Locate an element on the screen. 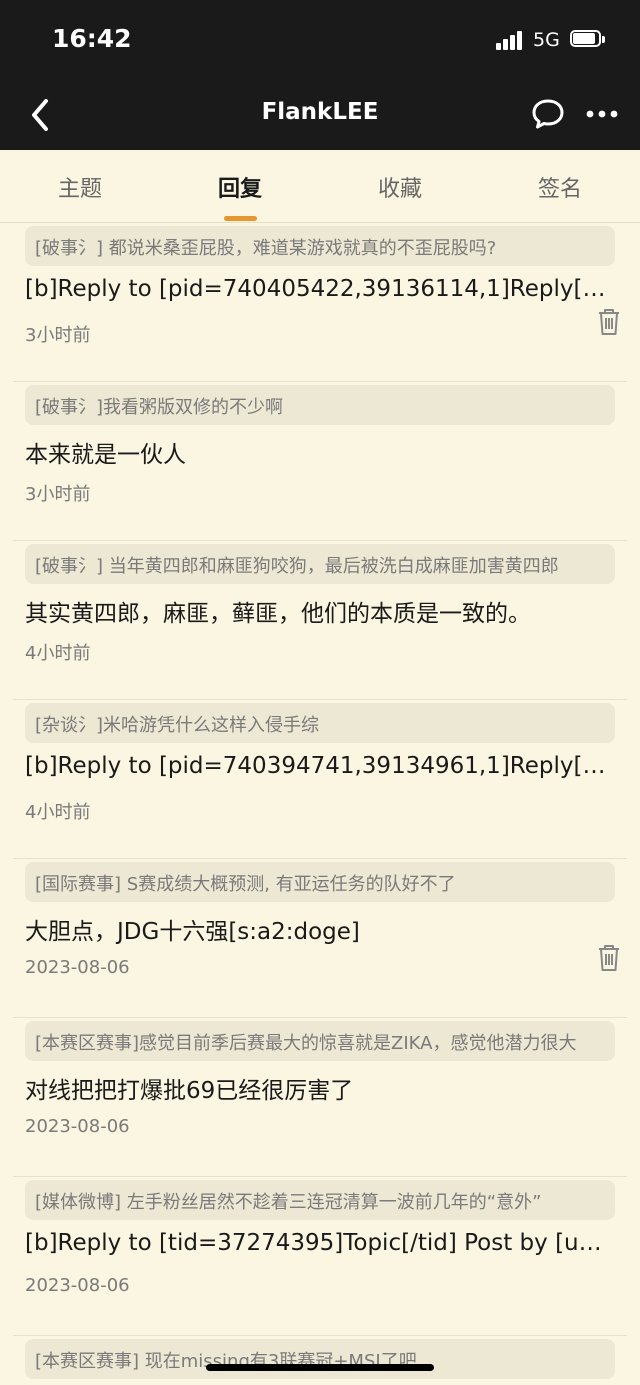 The height and width of the screenshot is (1385, 640). reply-content: 大胆点，JDG十六强[s:a2:doge] is located at coordinates (316, 929).